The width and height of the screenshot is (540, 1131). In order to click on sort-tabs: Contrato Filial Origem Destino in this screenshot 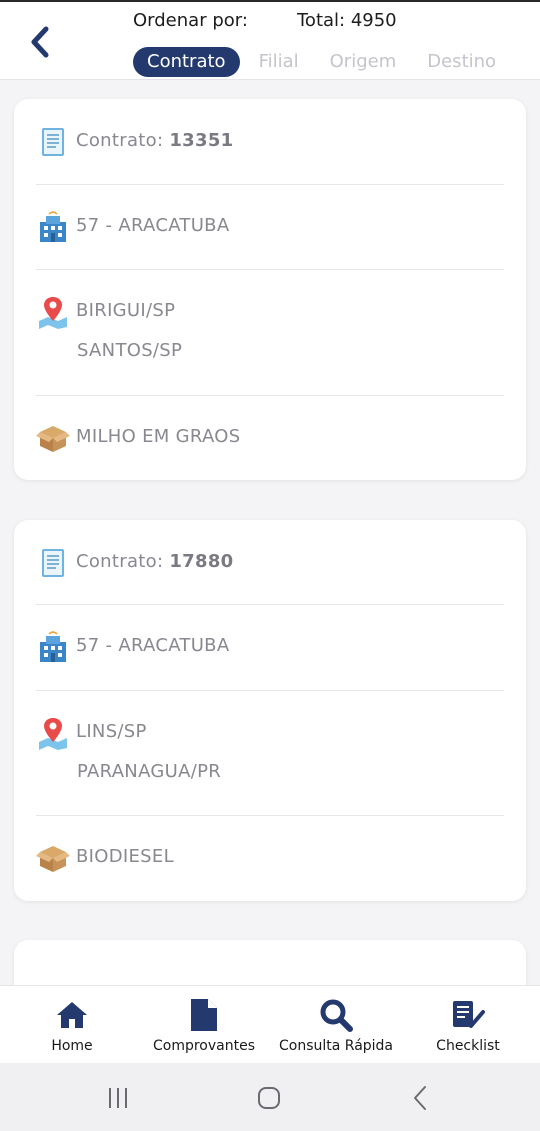, I will do `click(314, 62)`.